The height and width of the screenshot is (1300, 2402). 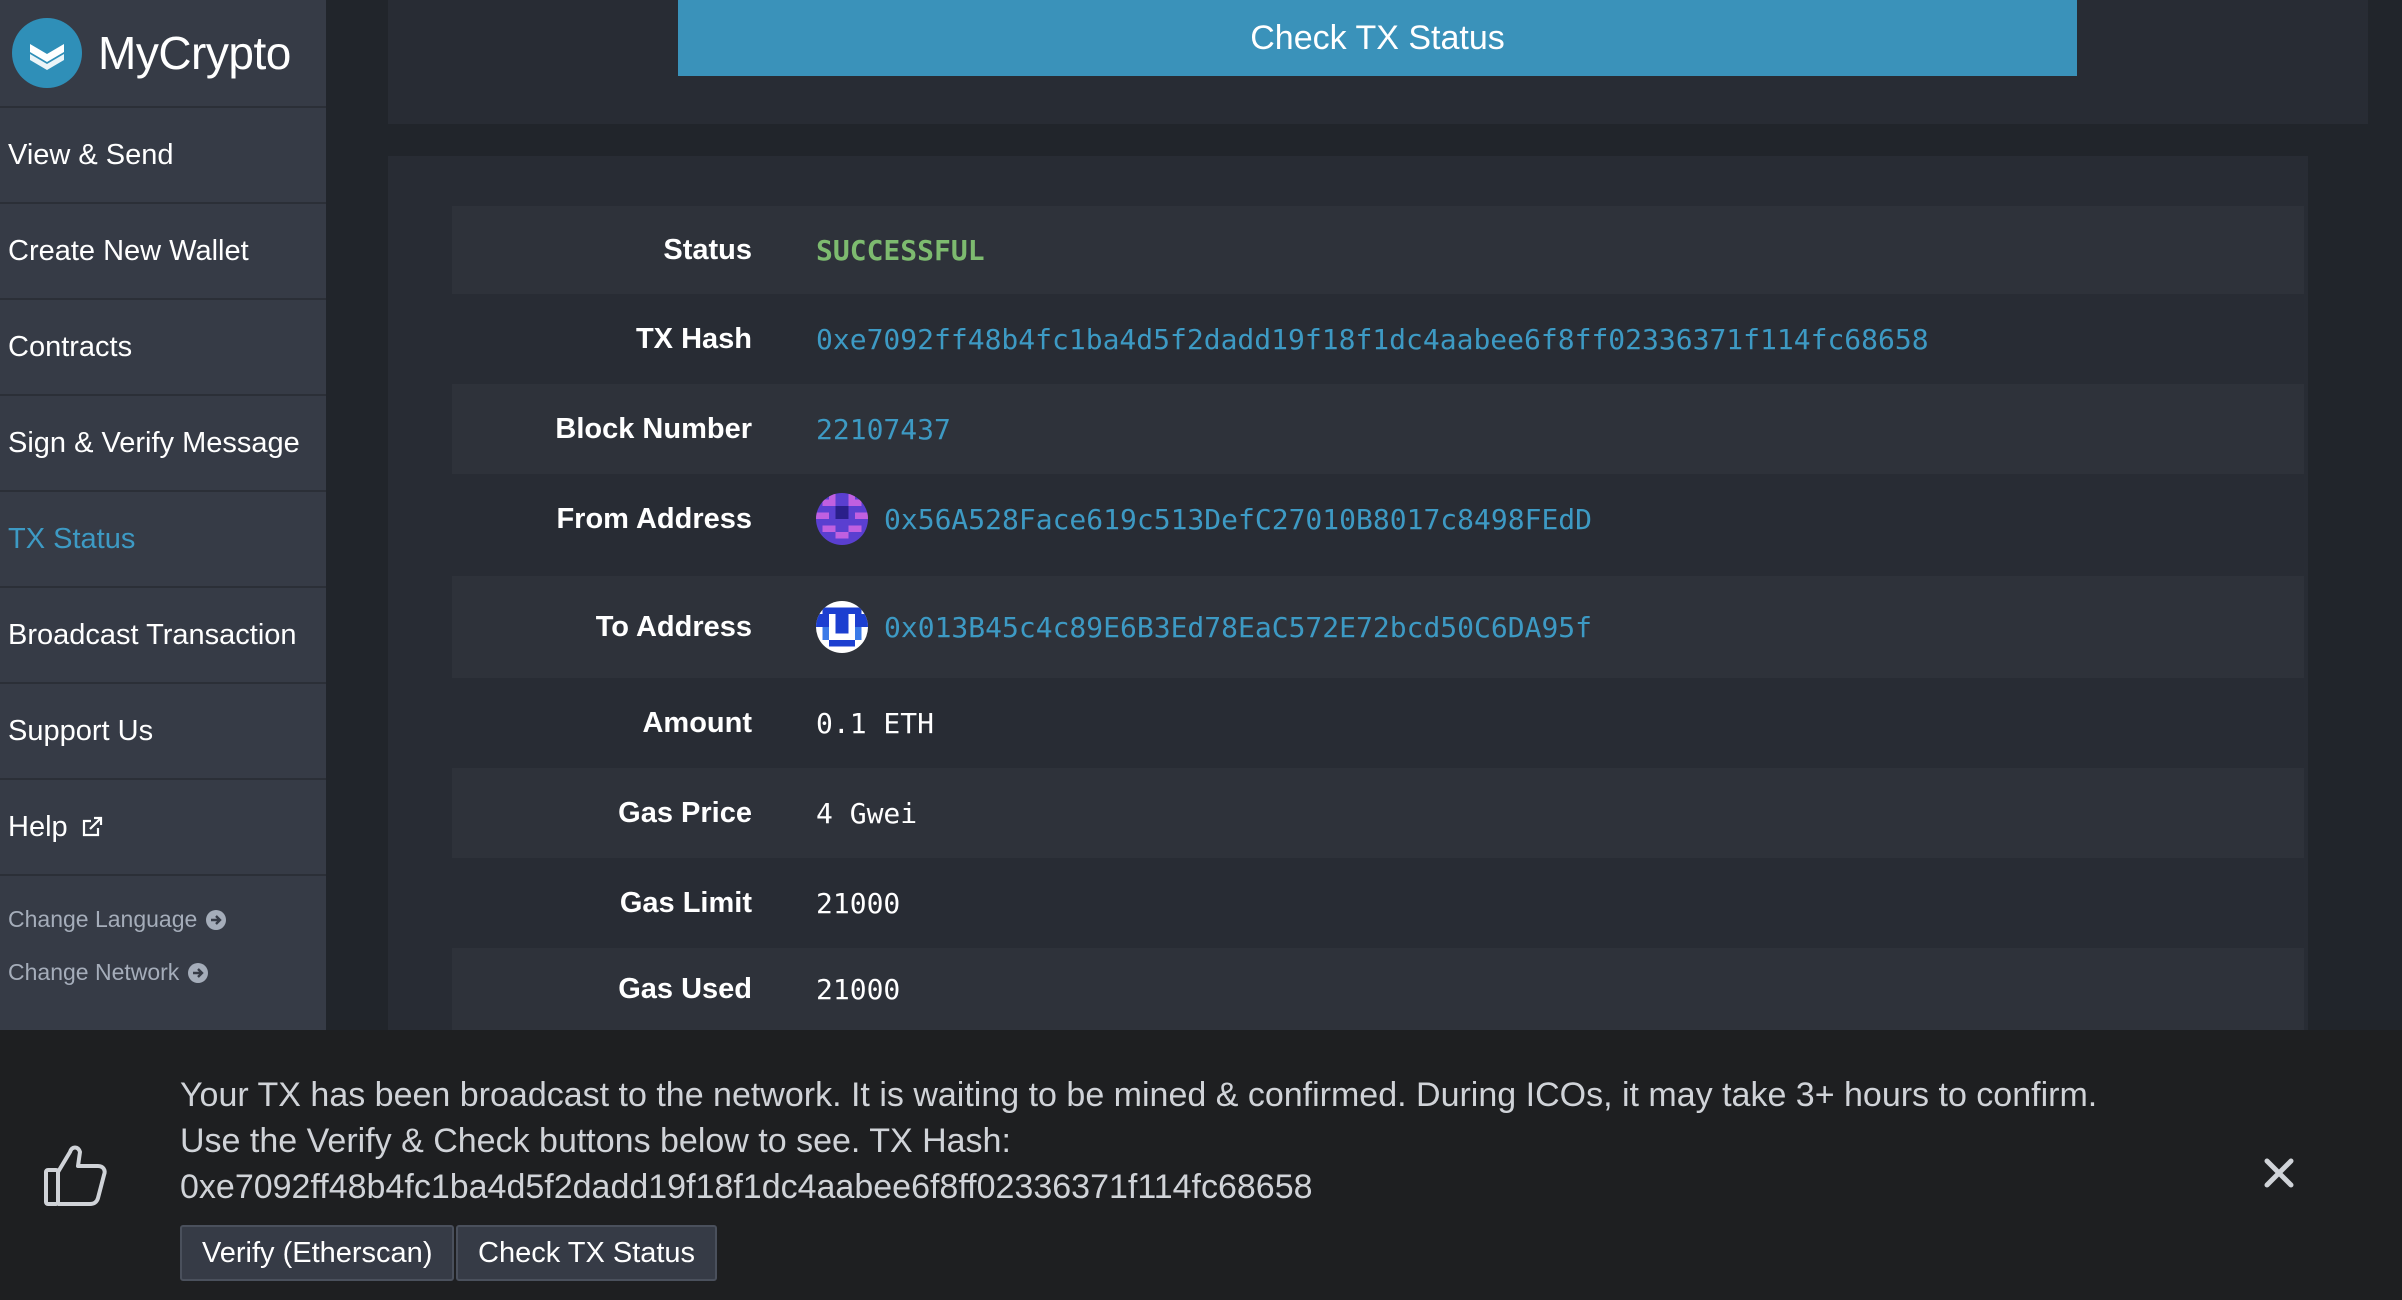 I want to click on external-link-icon, so click(x=92, y=827).